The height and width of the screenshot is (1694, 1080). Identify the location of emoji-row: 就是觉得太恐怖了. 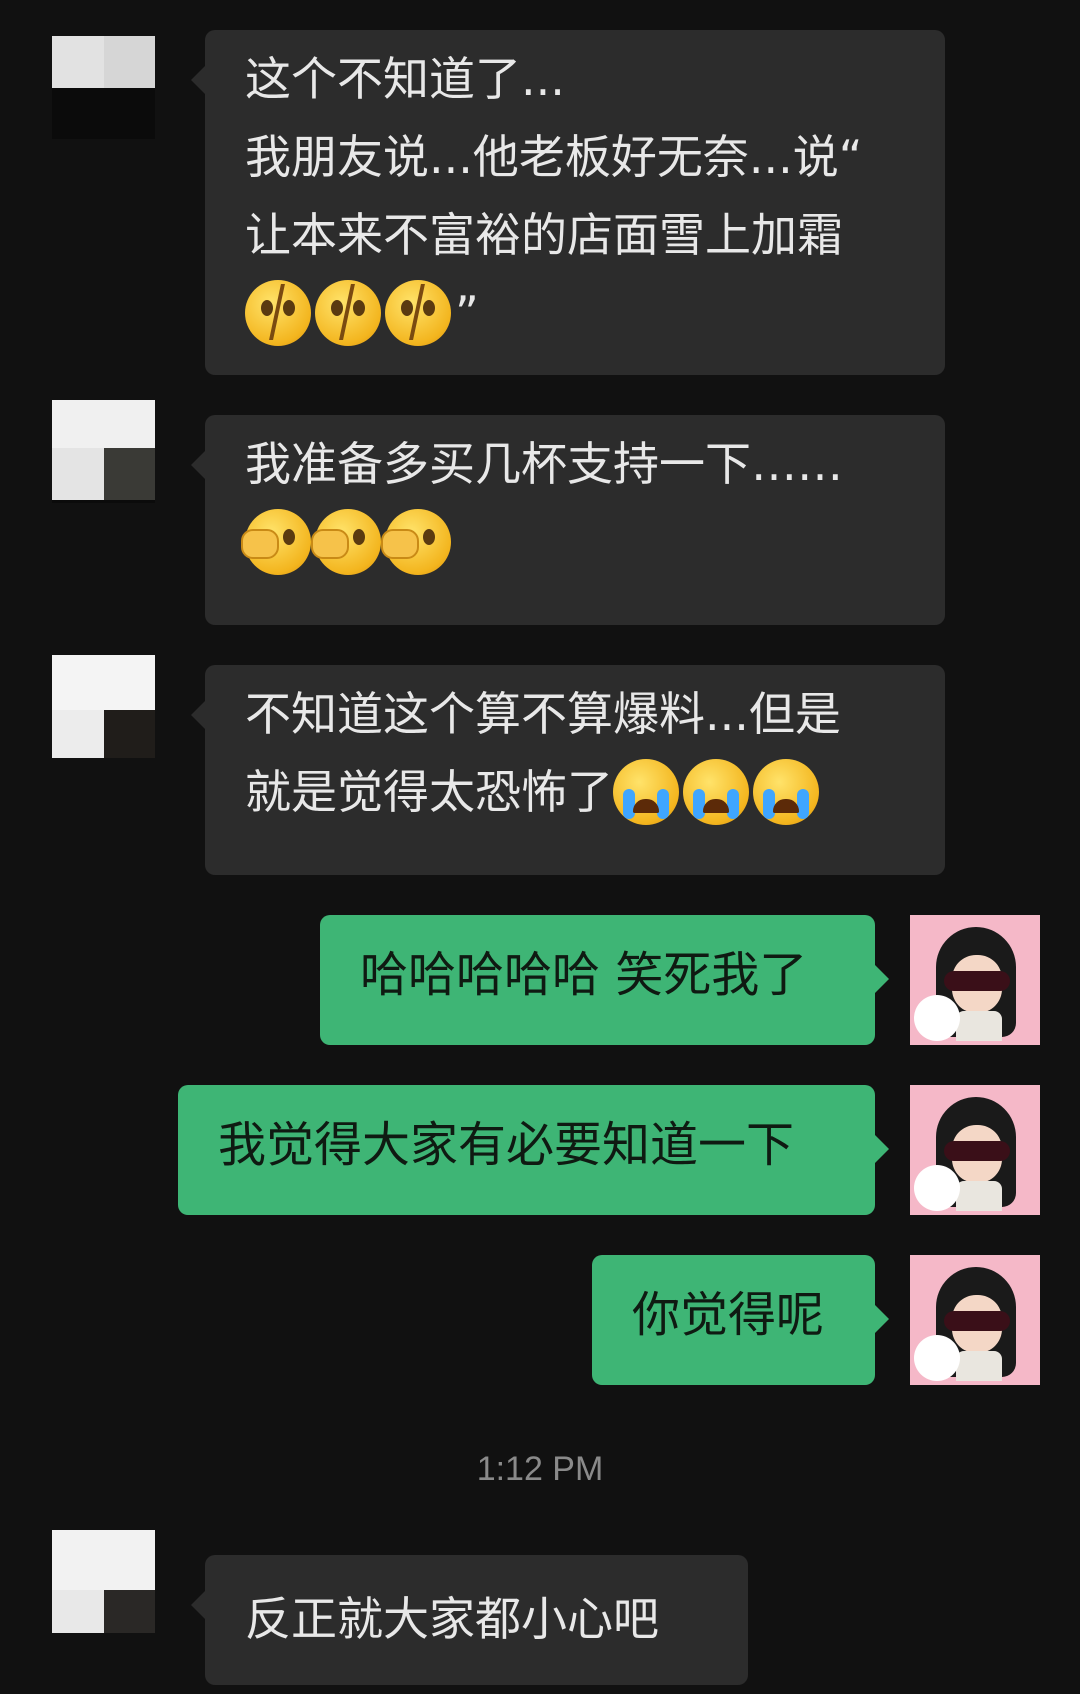
(577, 792).